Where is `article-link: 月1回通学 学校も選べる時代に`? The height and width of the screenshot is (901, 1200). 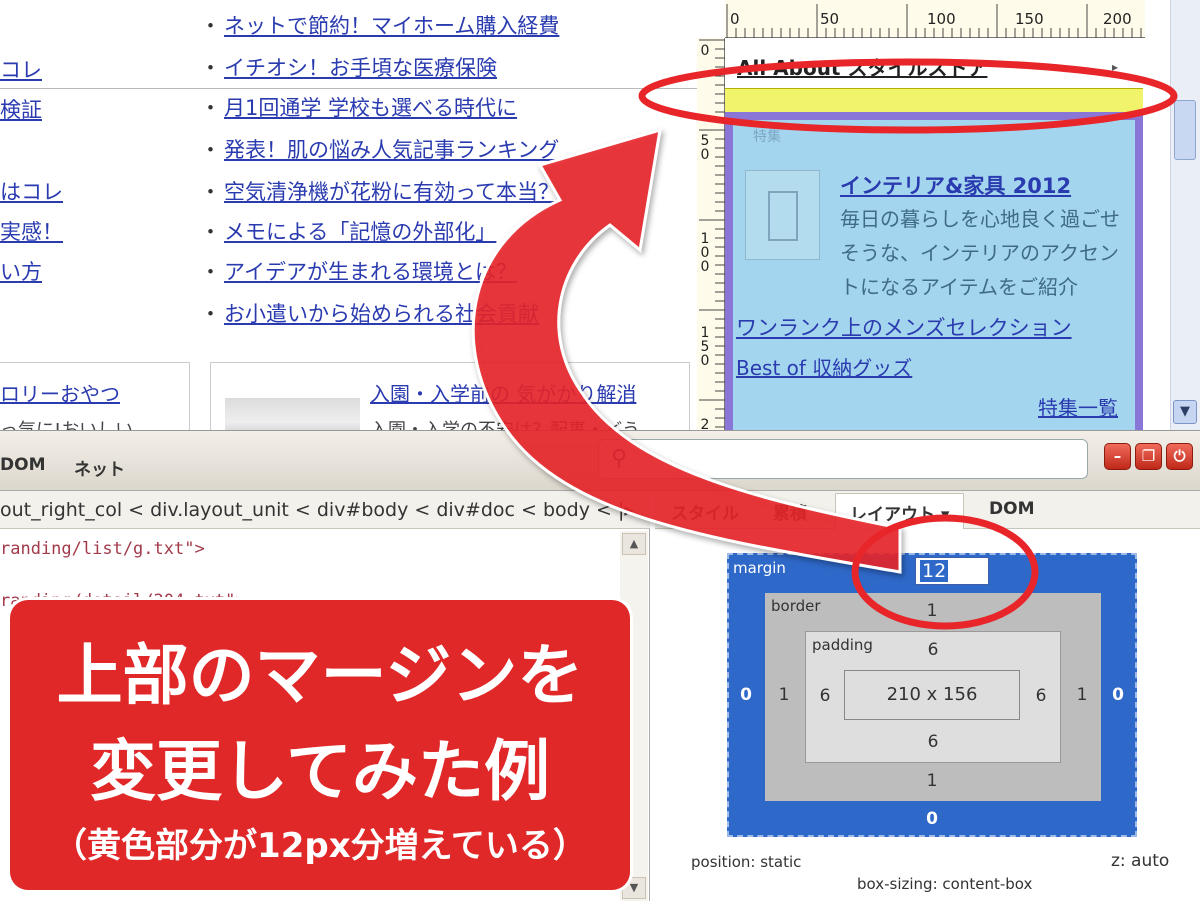
article-link: 月1回通学 学校も選べる時代に is located at coordinates (370, 108).